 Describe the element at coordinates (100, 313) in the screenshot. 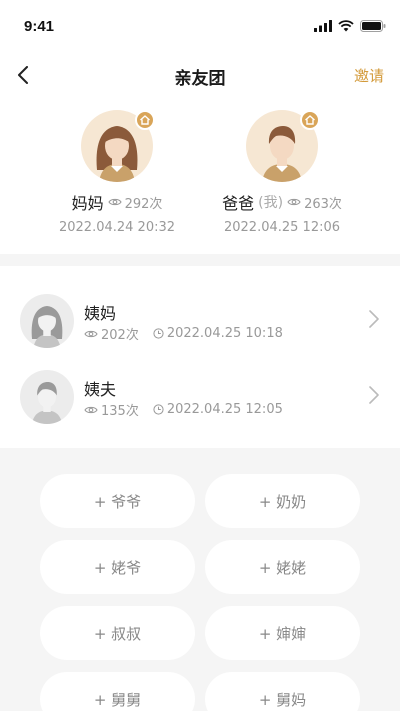

I see `member-name: 姨妈` at that location.